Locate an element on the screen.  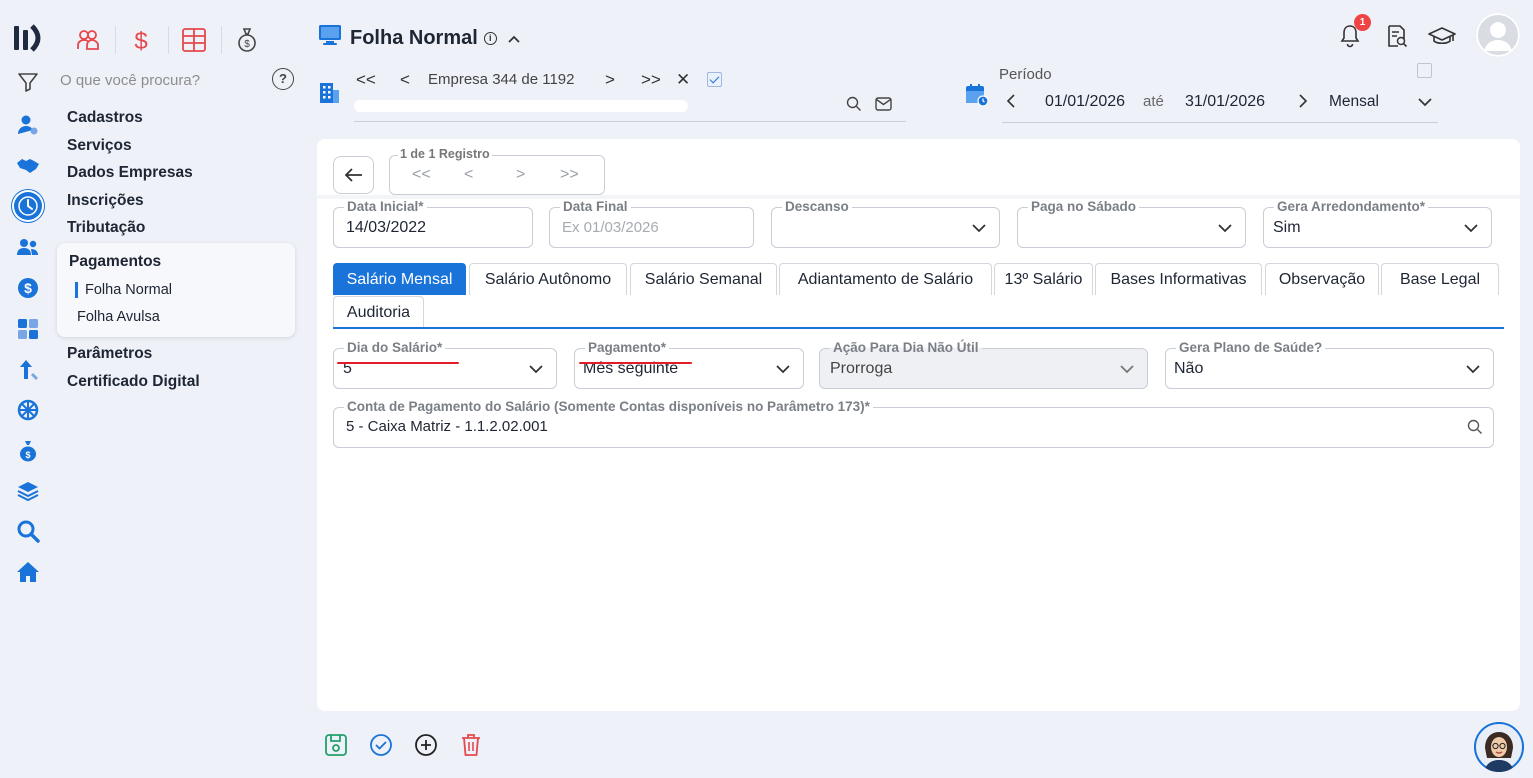
add-icon is located at coordinates (426, 745).